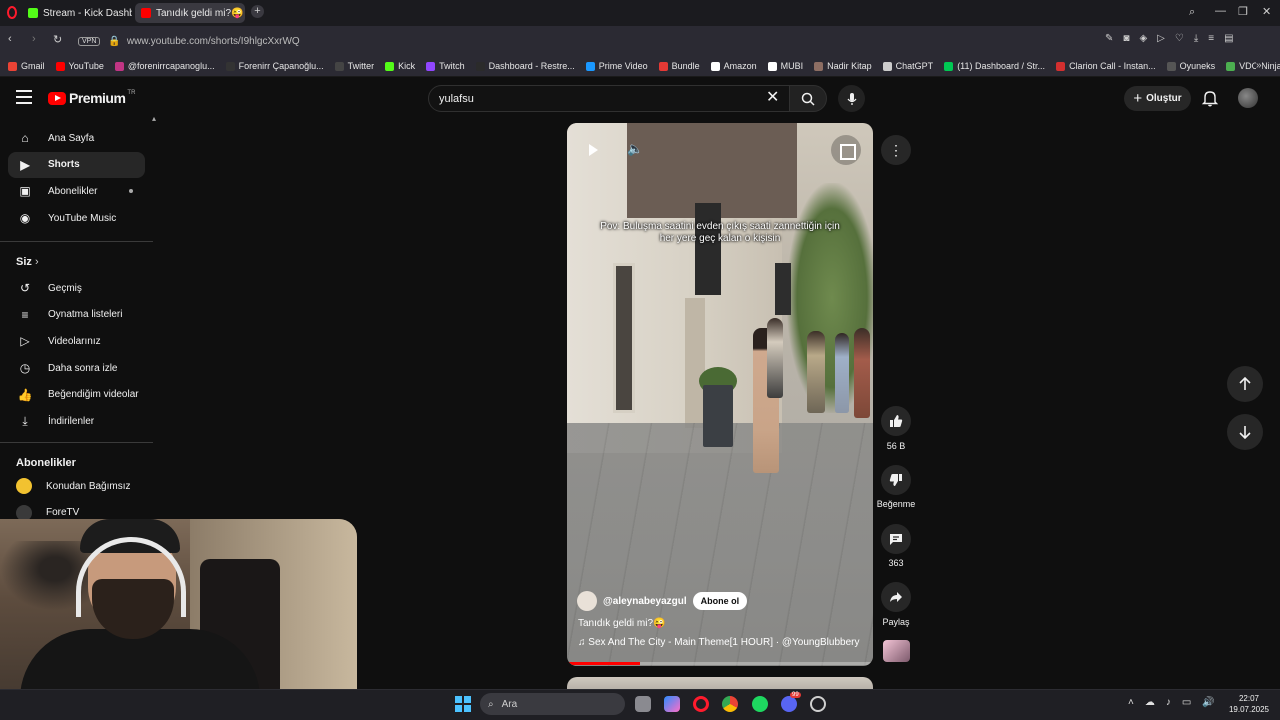  What do you see at coordinates (1196, 38) in the screenshot?
I see `download-icon: ⤓` at bounding box center [1196, 38].